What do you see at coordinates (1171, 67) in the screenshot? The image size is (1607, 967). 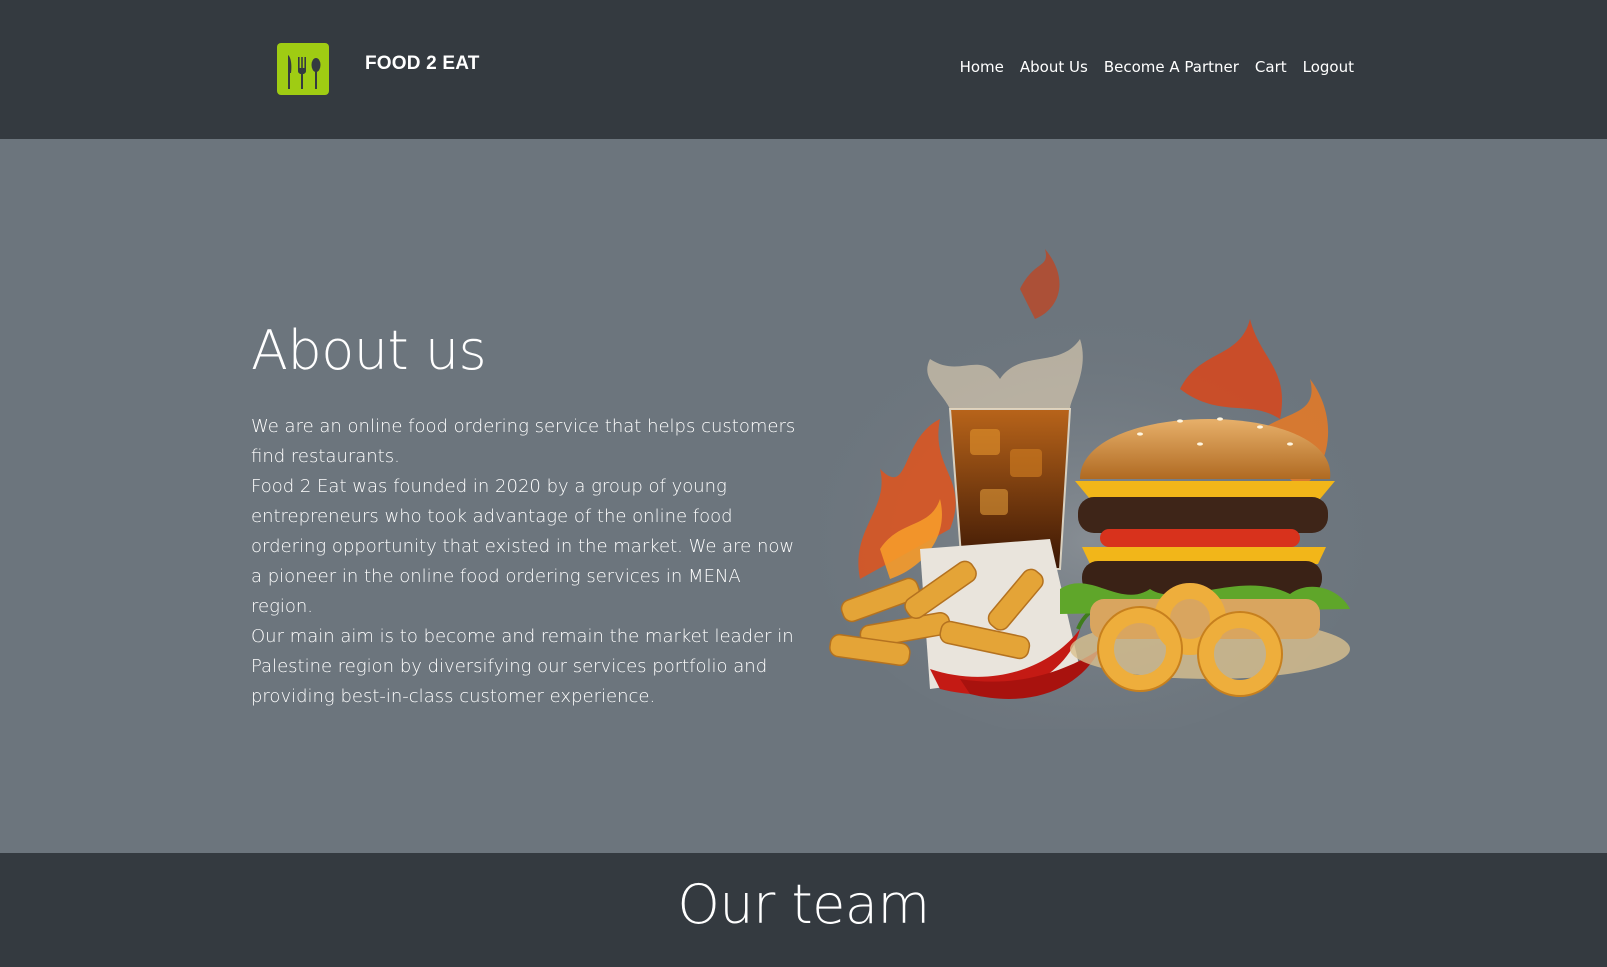 I see `nav-become-a-partner: Become A Partner` at bounding box center [1171, 67].